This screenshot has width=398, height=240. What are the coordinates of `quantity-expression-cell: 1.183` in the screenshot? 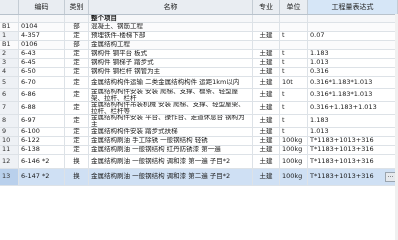 It's located at (353, 121).